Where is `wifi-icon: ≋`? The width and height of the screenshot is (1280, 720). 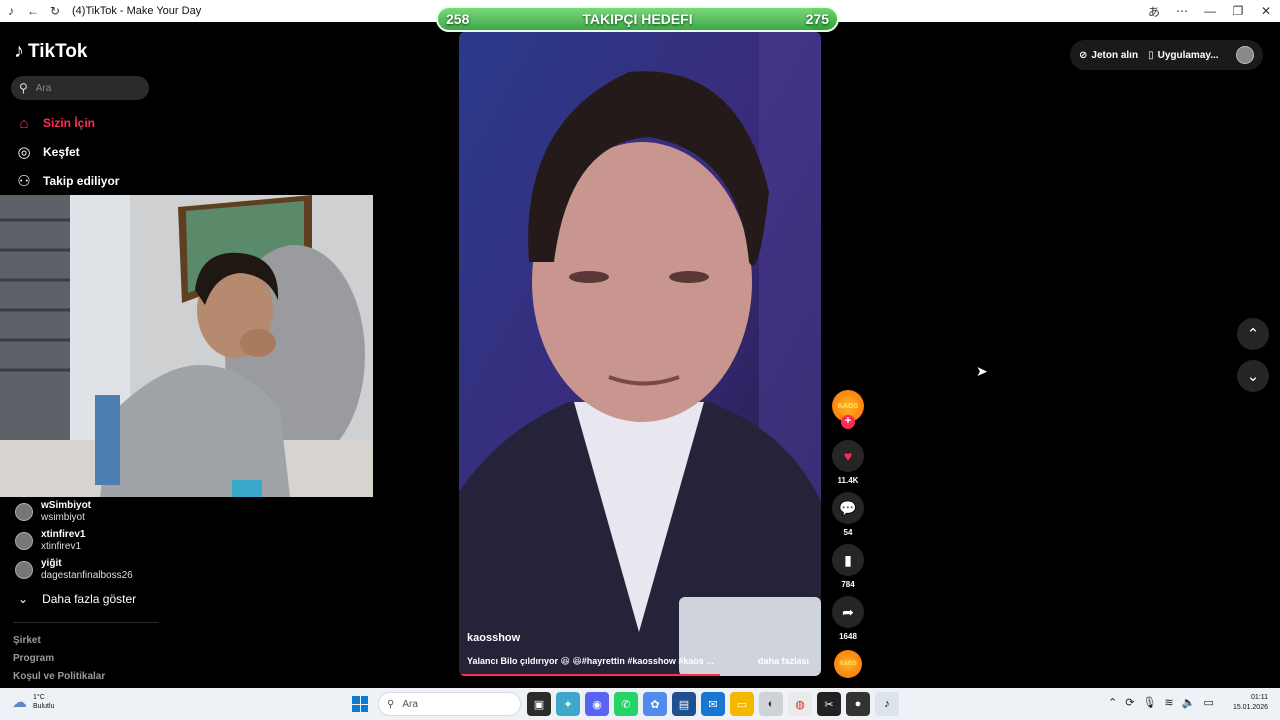 wifi-icon: ≋ is located at coordinates (1168, 702).